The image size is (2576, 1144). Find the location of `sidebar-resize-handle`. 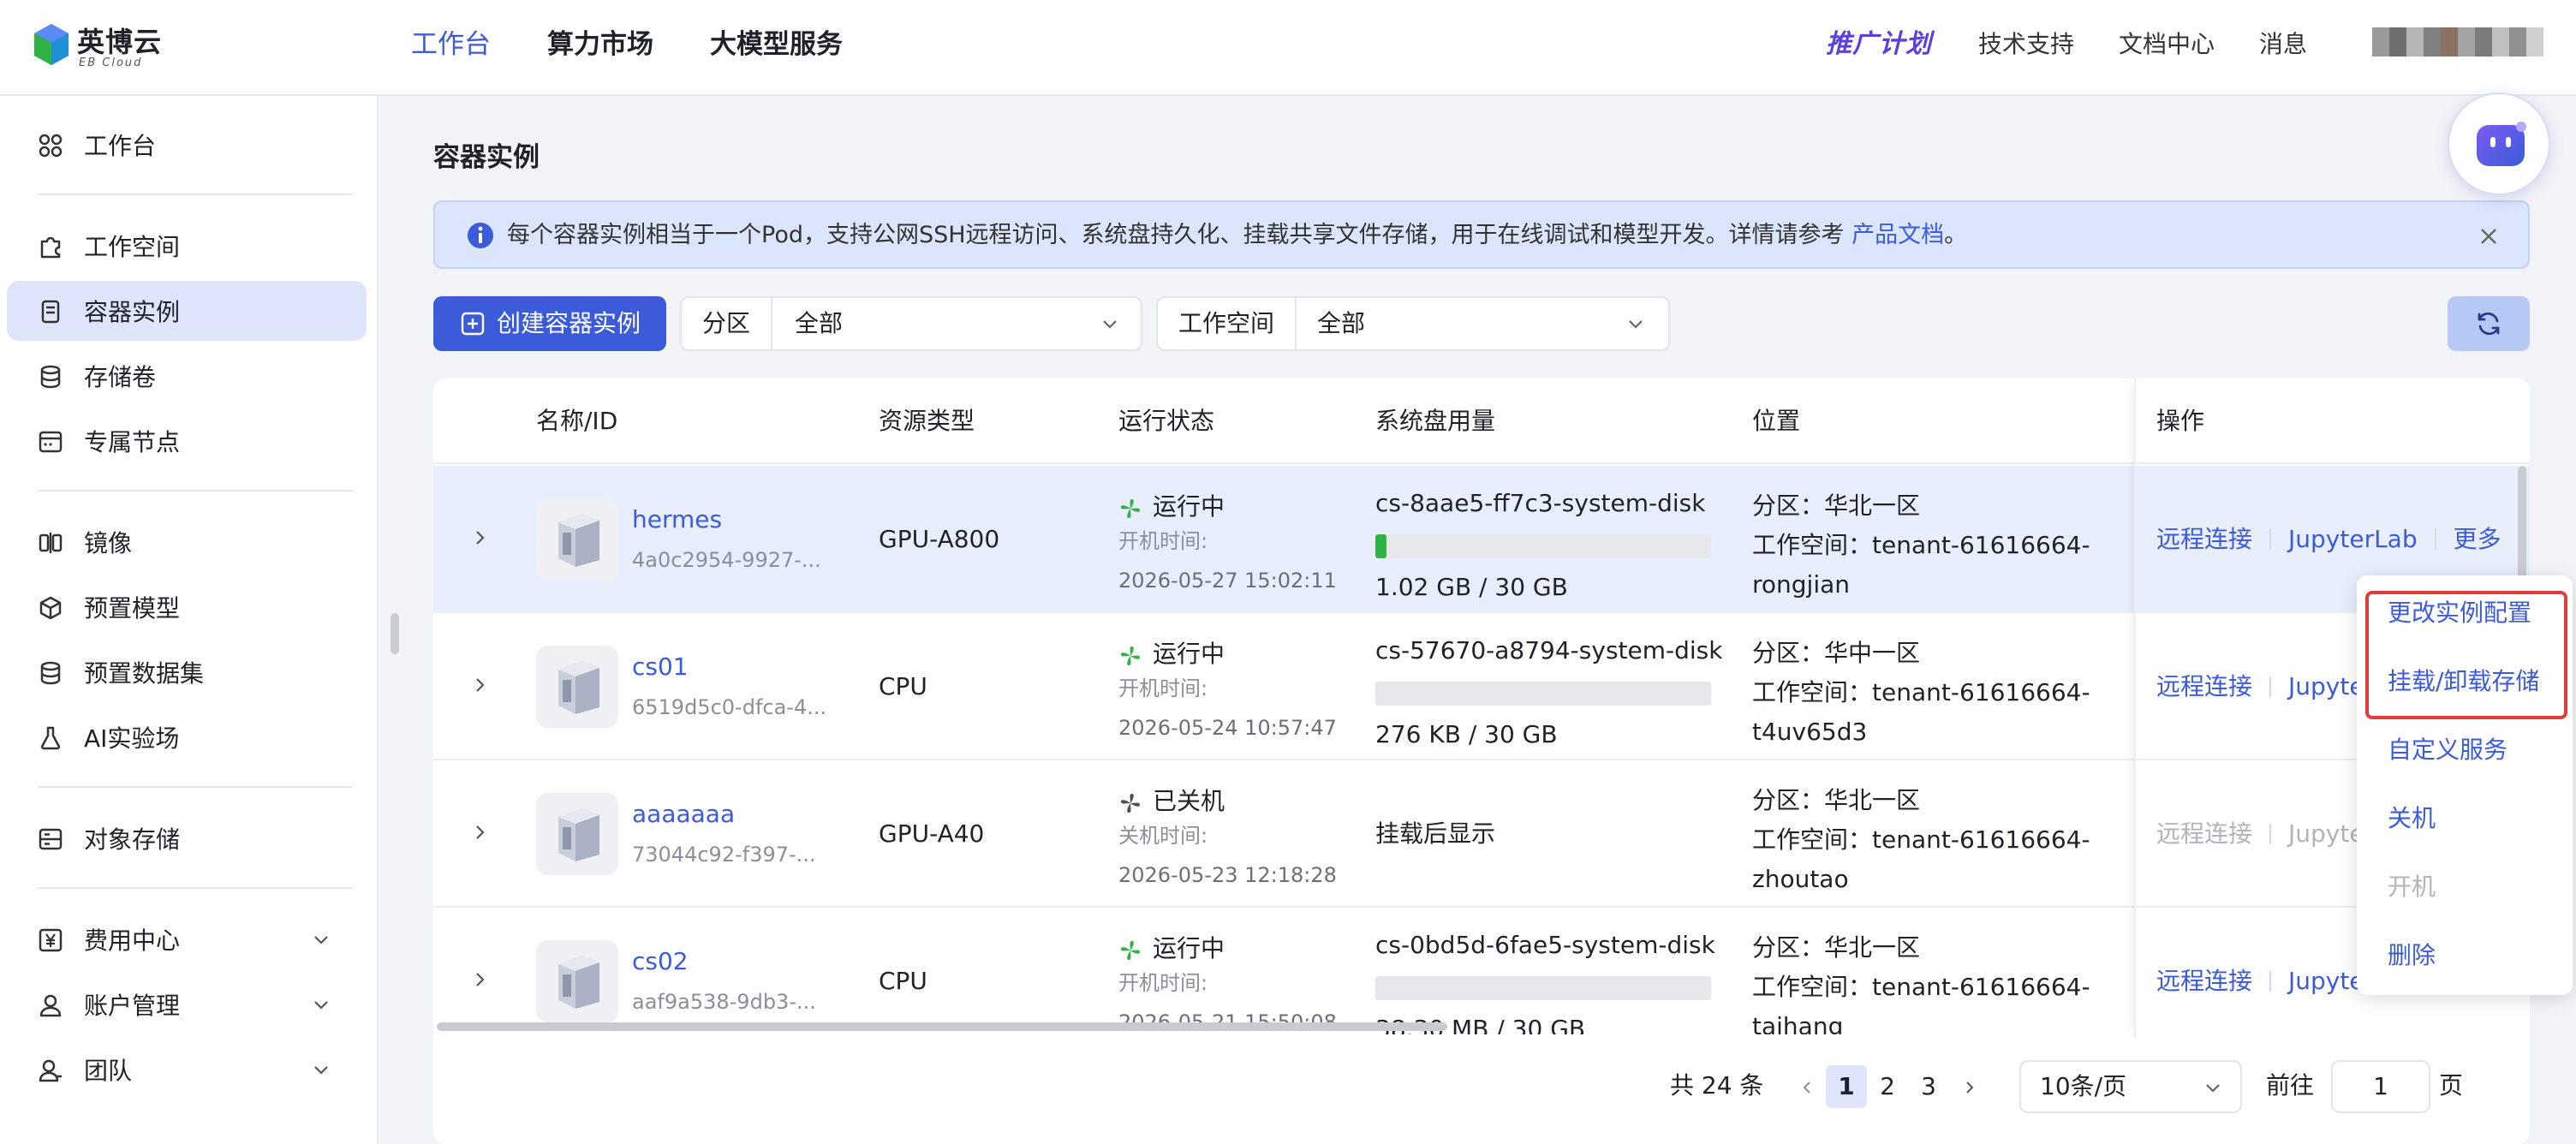

sidebar-resize-handle is located at coordinates (395, 633).